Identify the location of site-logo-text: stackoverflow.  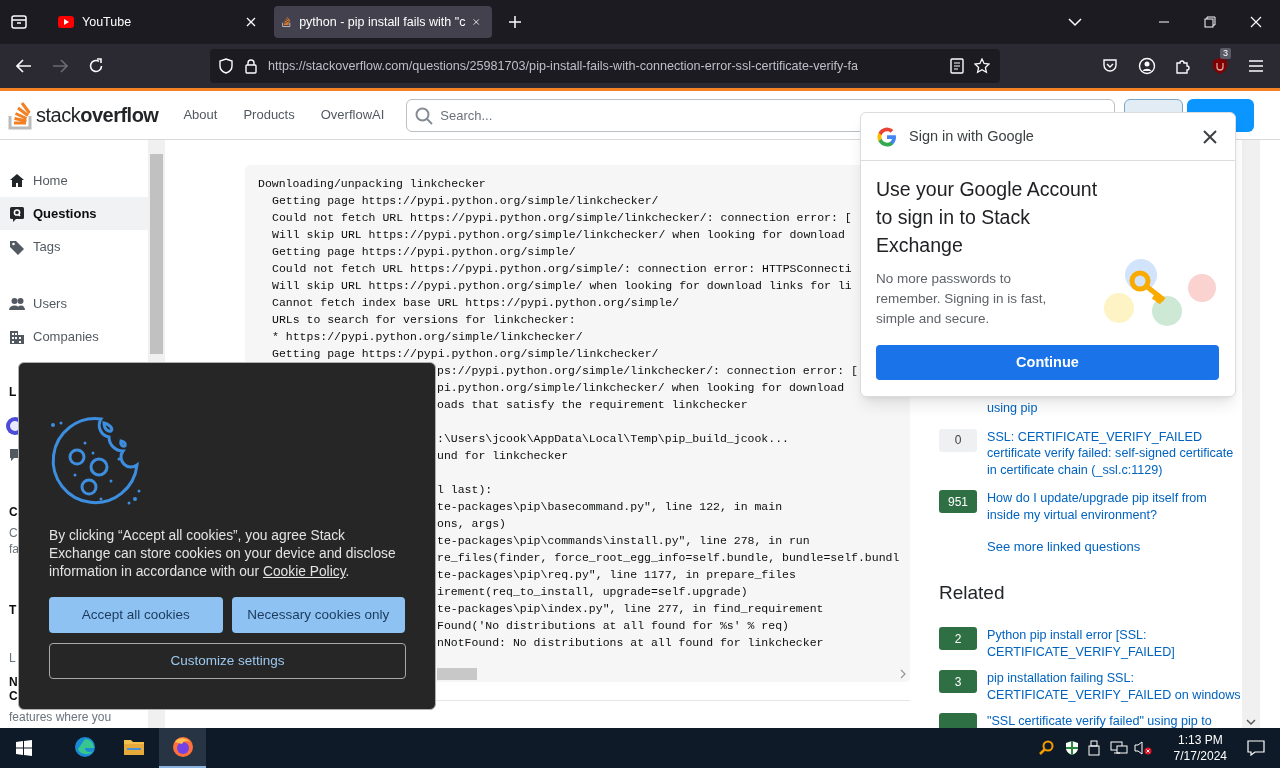
(97, 115).